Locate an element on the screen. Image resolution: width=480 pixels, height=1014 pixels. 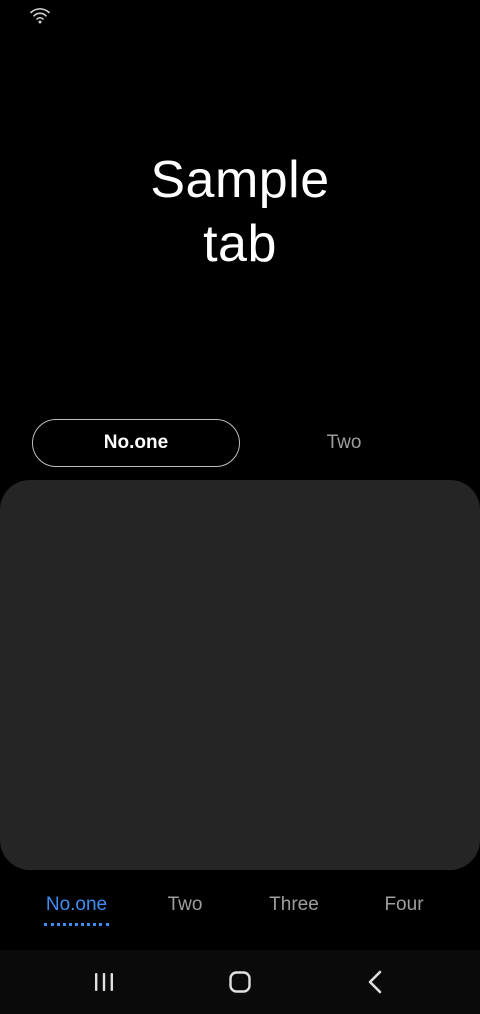
home-icon is located at coordinates (240, 982).